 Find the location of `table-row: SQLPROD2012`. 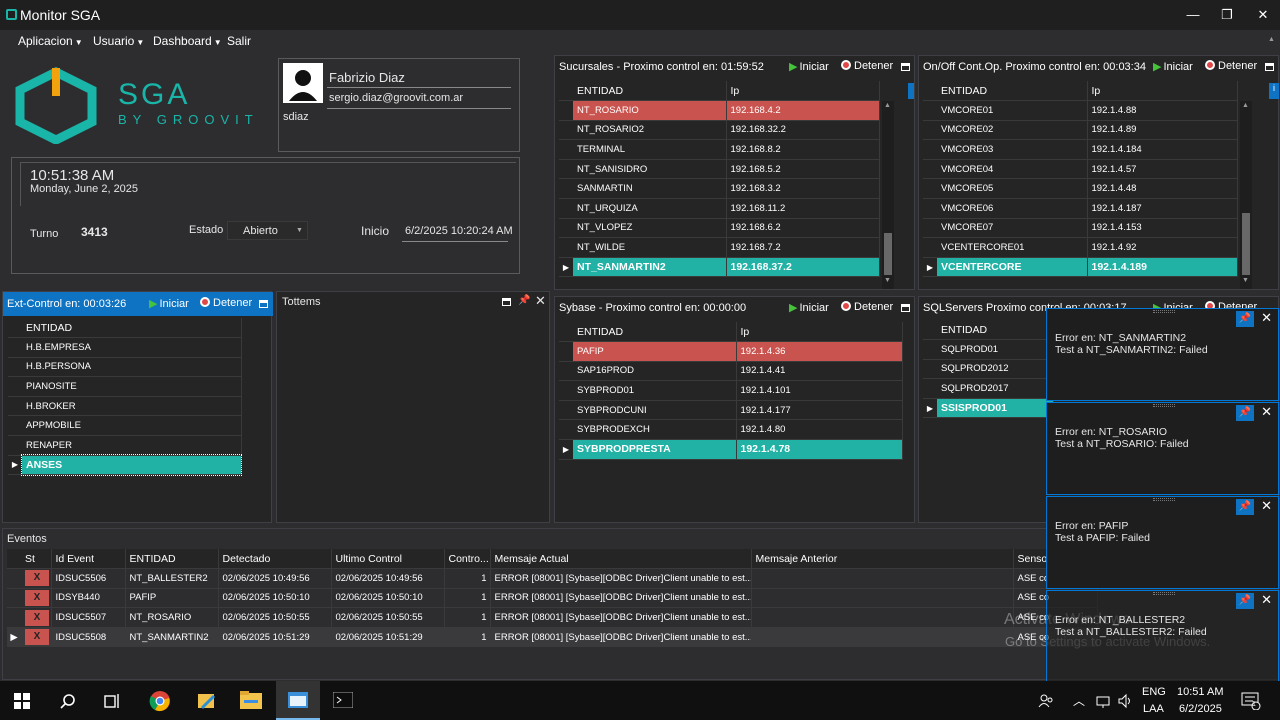

table-row: SQLPROD2012 is located at coordinates (988, 369).